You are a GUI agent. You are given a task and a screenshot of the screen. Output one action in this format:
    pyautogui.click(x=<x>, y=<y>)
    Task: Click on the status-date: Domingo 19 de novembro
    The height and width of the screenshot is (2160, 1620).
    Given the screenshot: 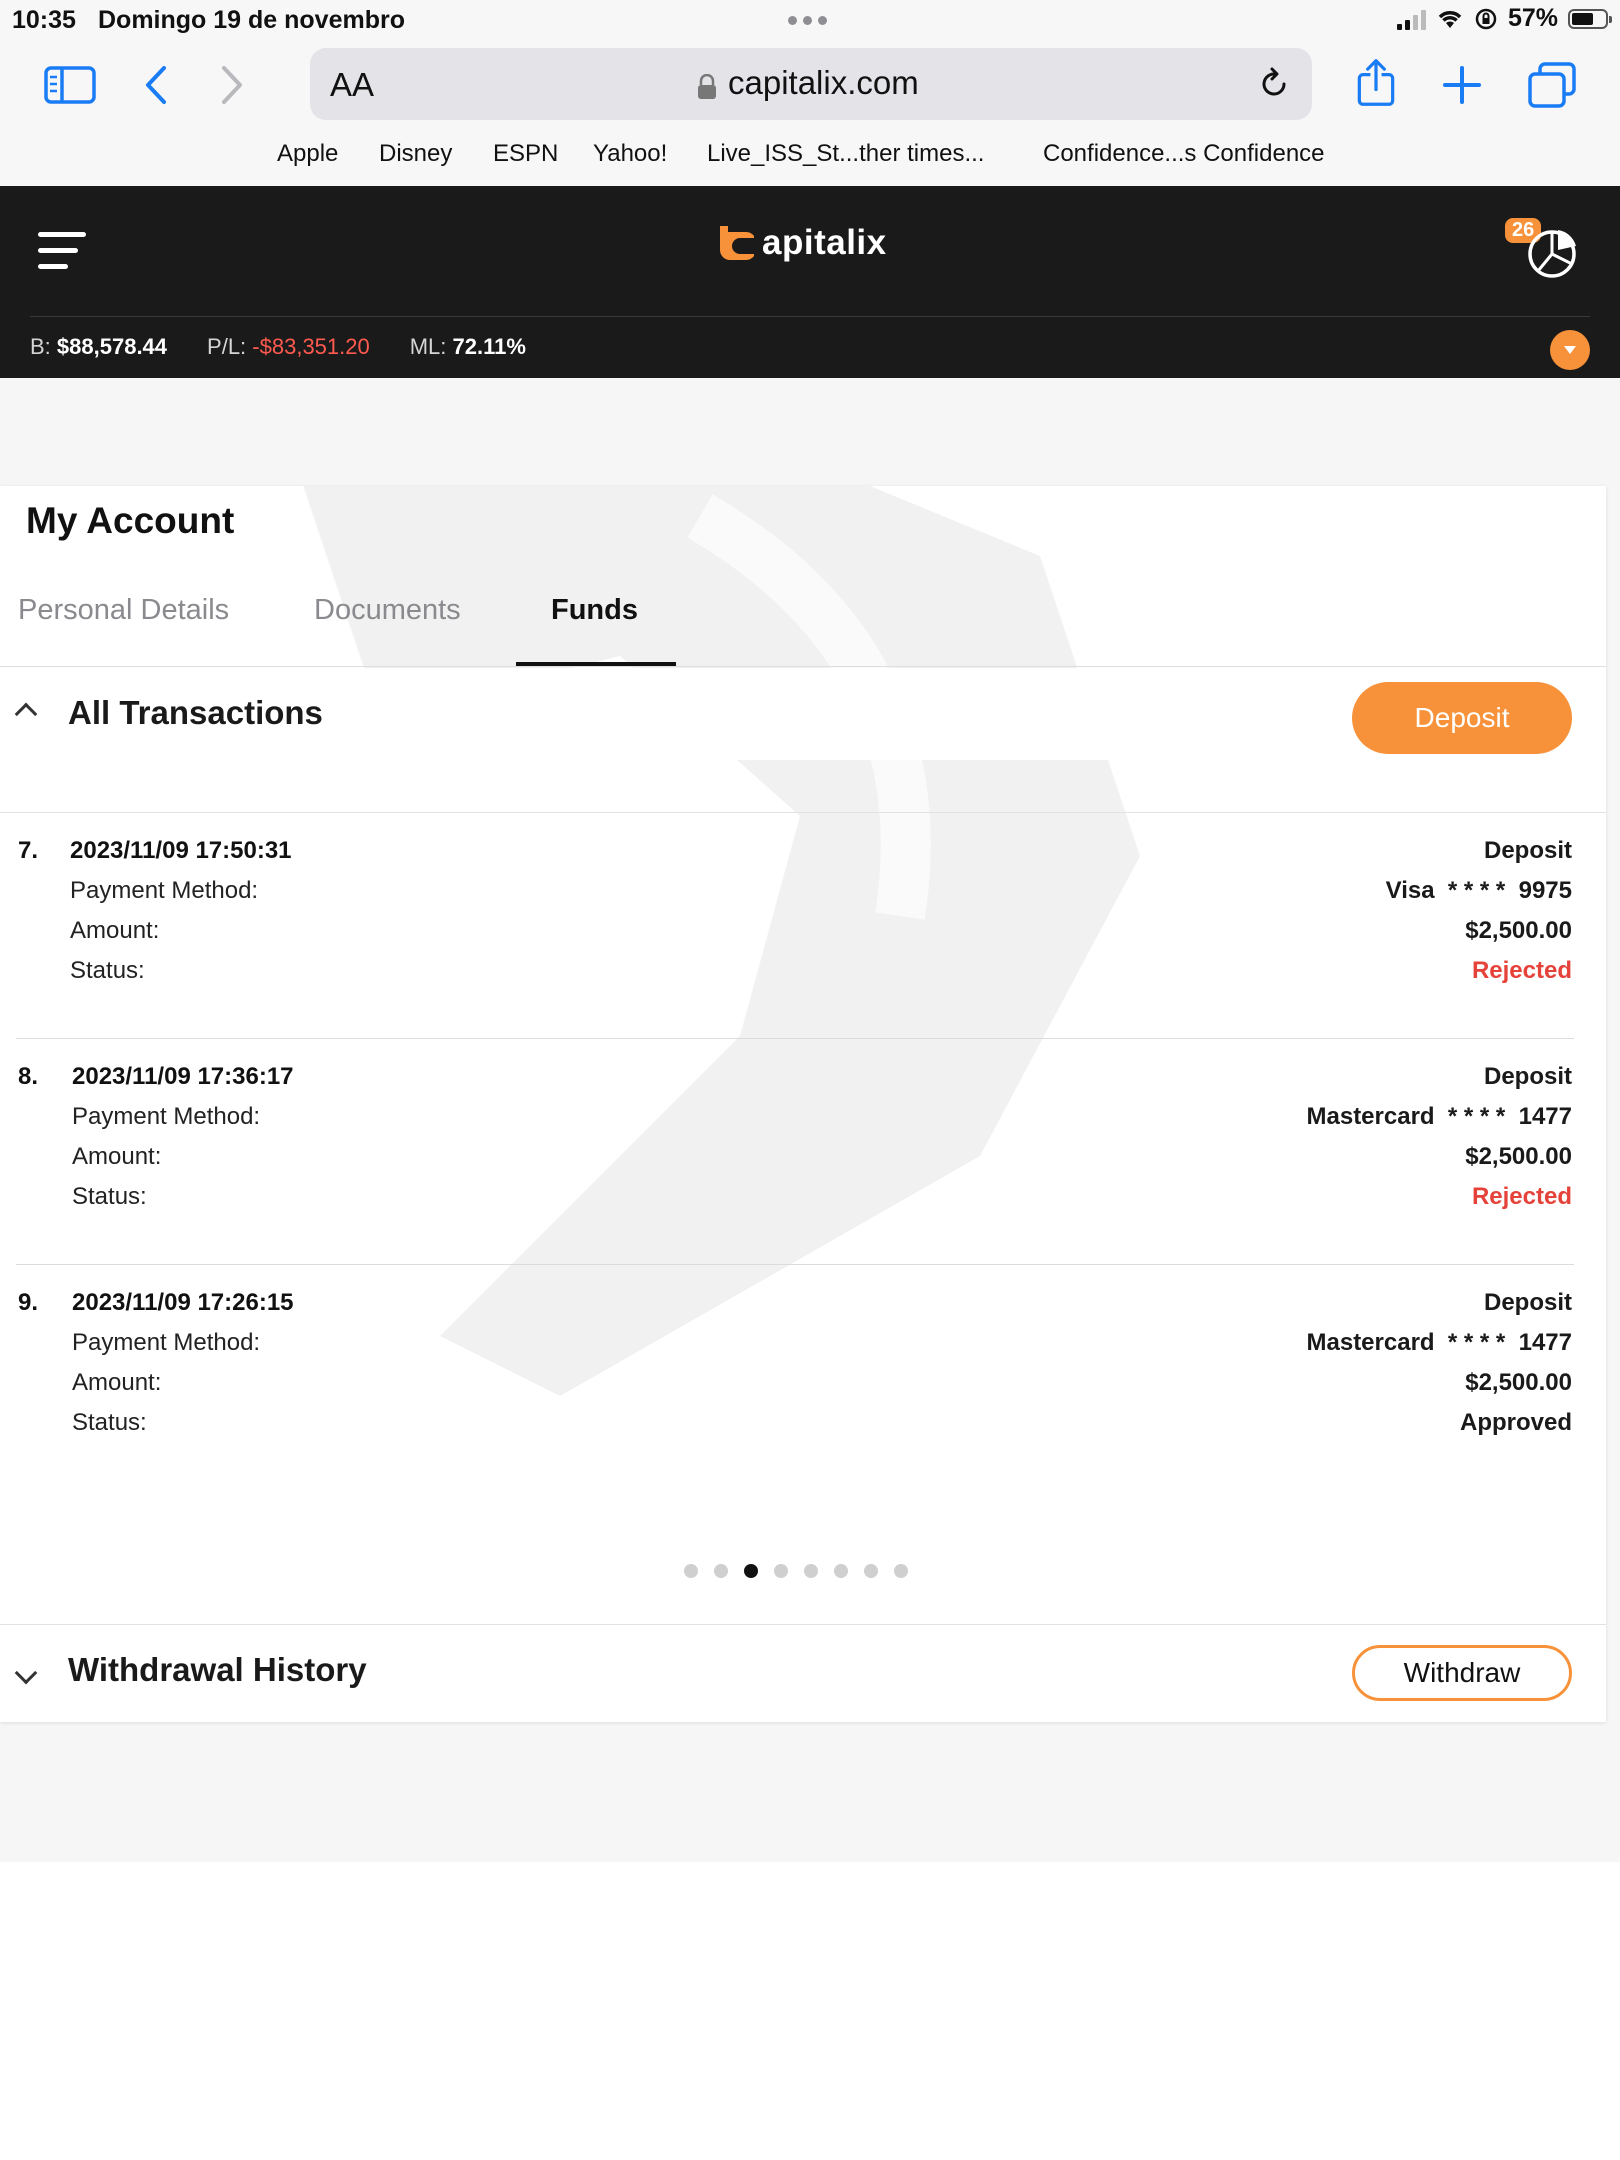 What is the action you would take?
    pyautogui.click(x=251, y=20)
    